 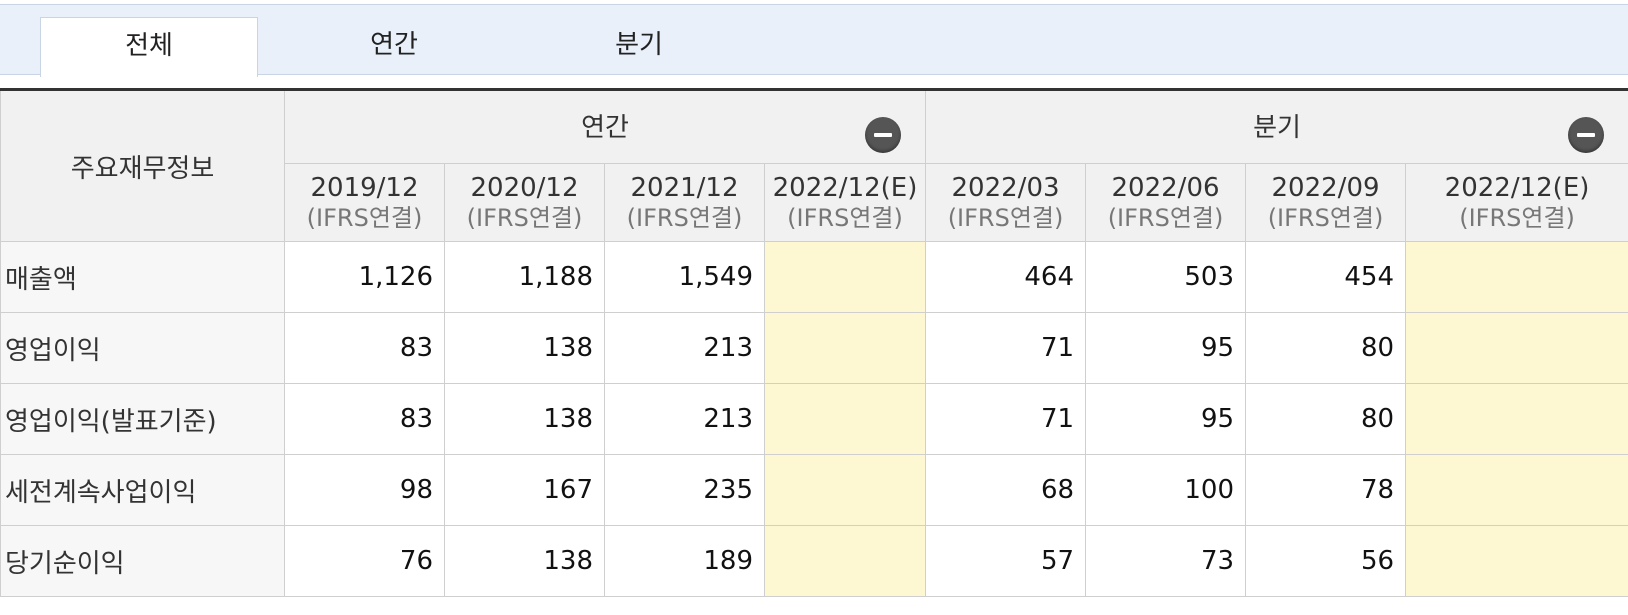 I want to click on collapse-annual-minus-circle-icon, so click(x=883, y=135).